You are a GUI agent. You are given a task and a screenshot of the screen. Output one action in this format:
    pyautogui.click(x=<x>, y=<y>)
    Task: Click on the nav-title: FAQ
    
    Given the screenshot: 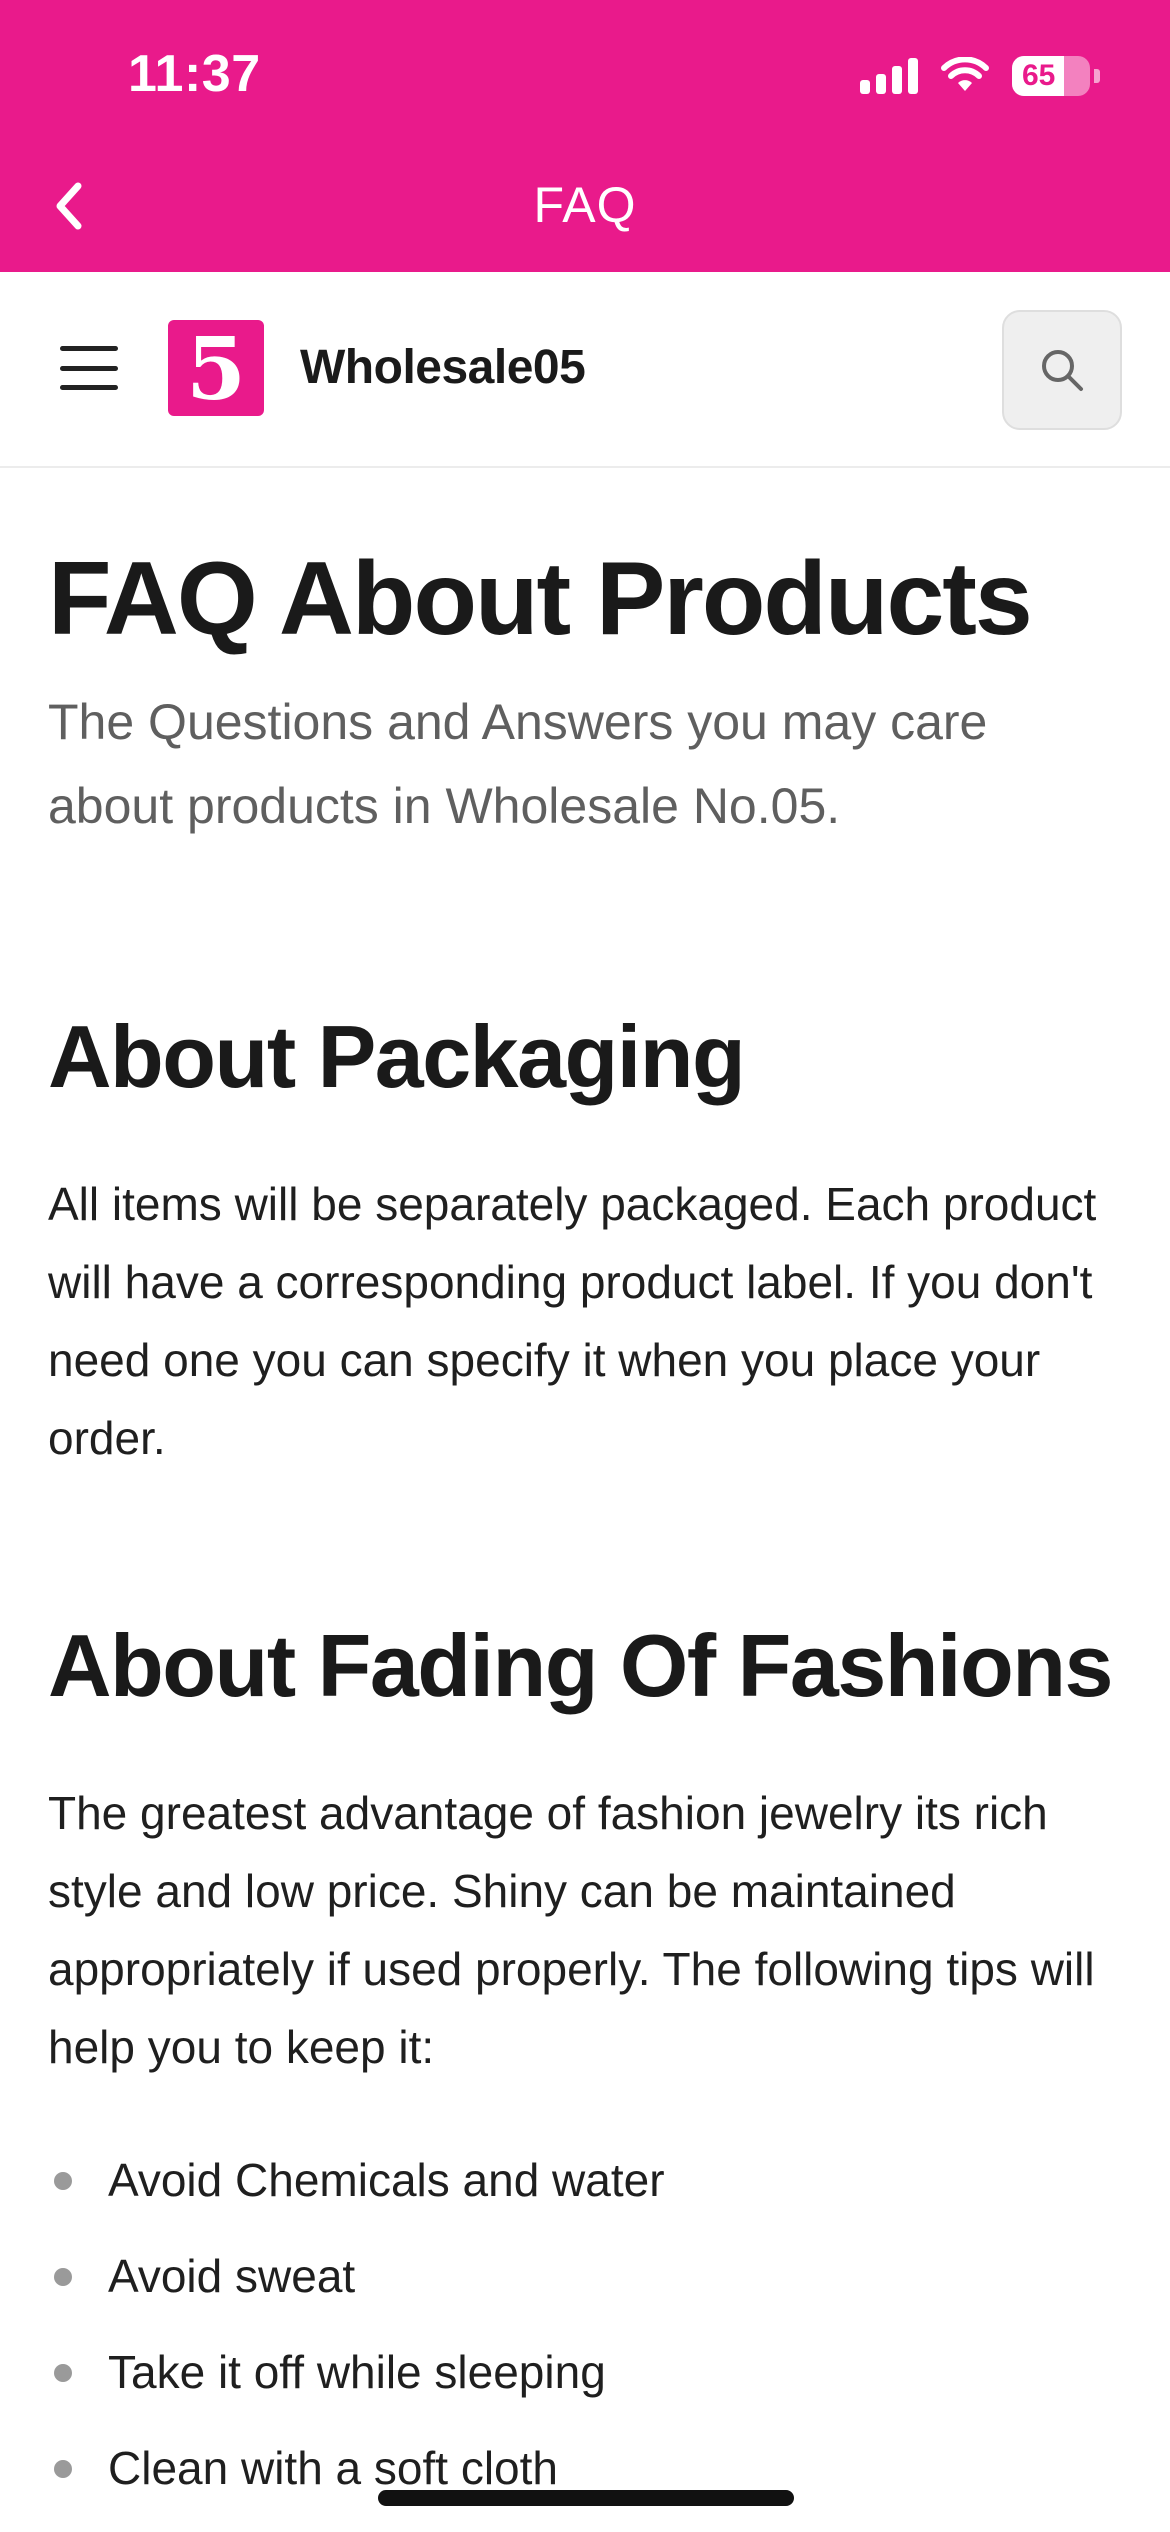 What is the action you would take?
    pyautogui.click(x=585, y=205)
    